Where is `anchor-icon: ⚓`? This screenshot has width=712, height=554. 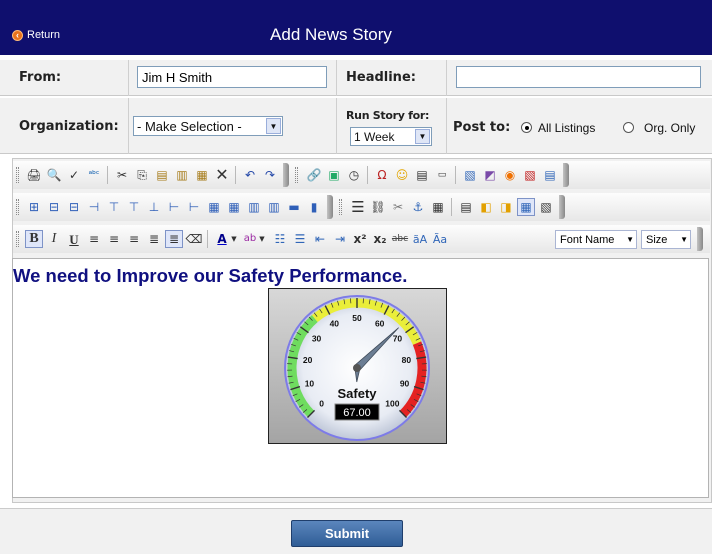 anchor-icon: ⚓ is located at coordinates (418, 207).